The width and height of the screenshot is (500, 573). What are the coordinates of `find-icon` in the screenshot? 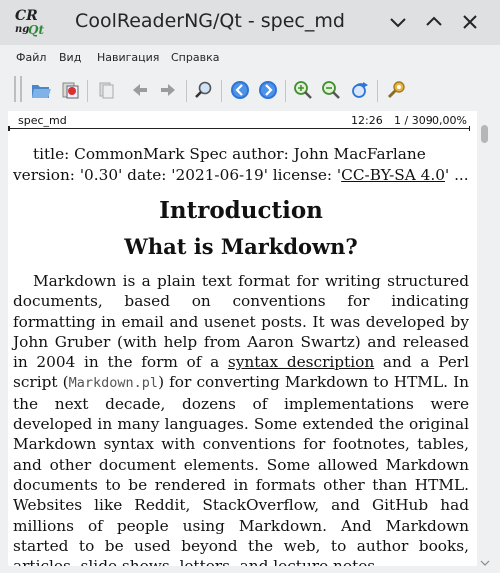 It's located at (203, 89).